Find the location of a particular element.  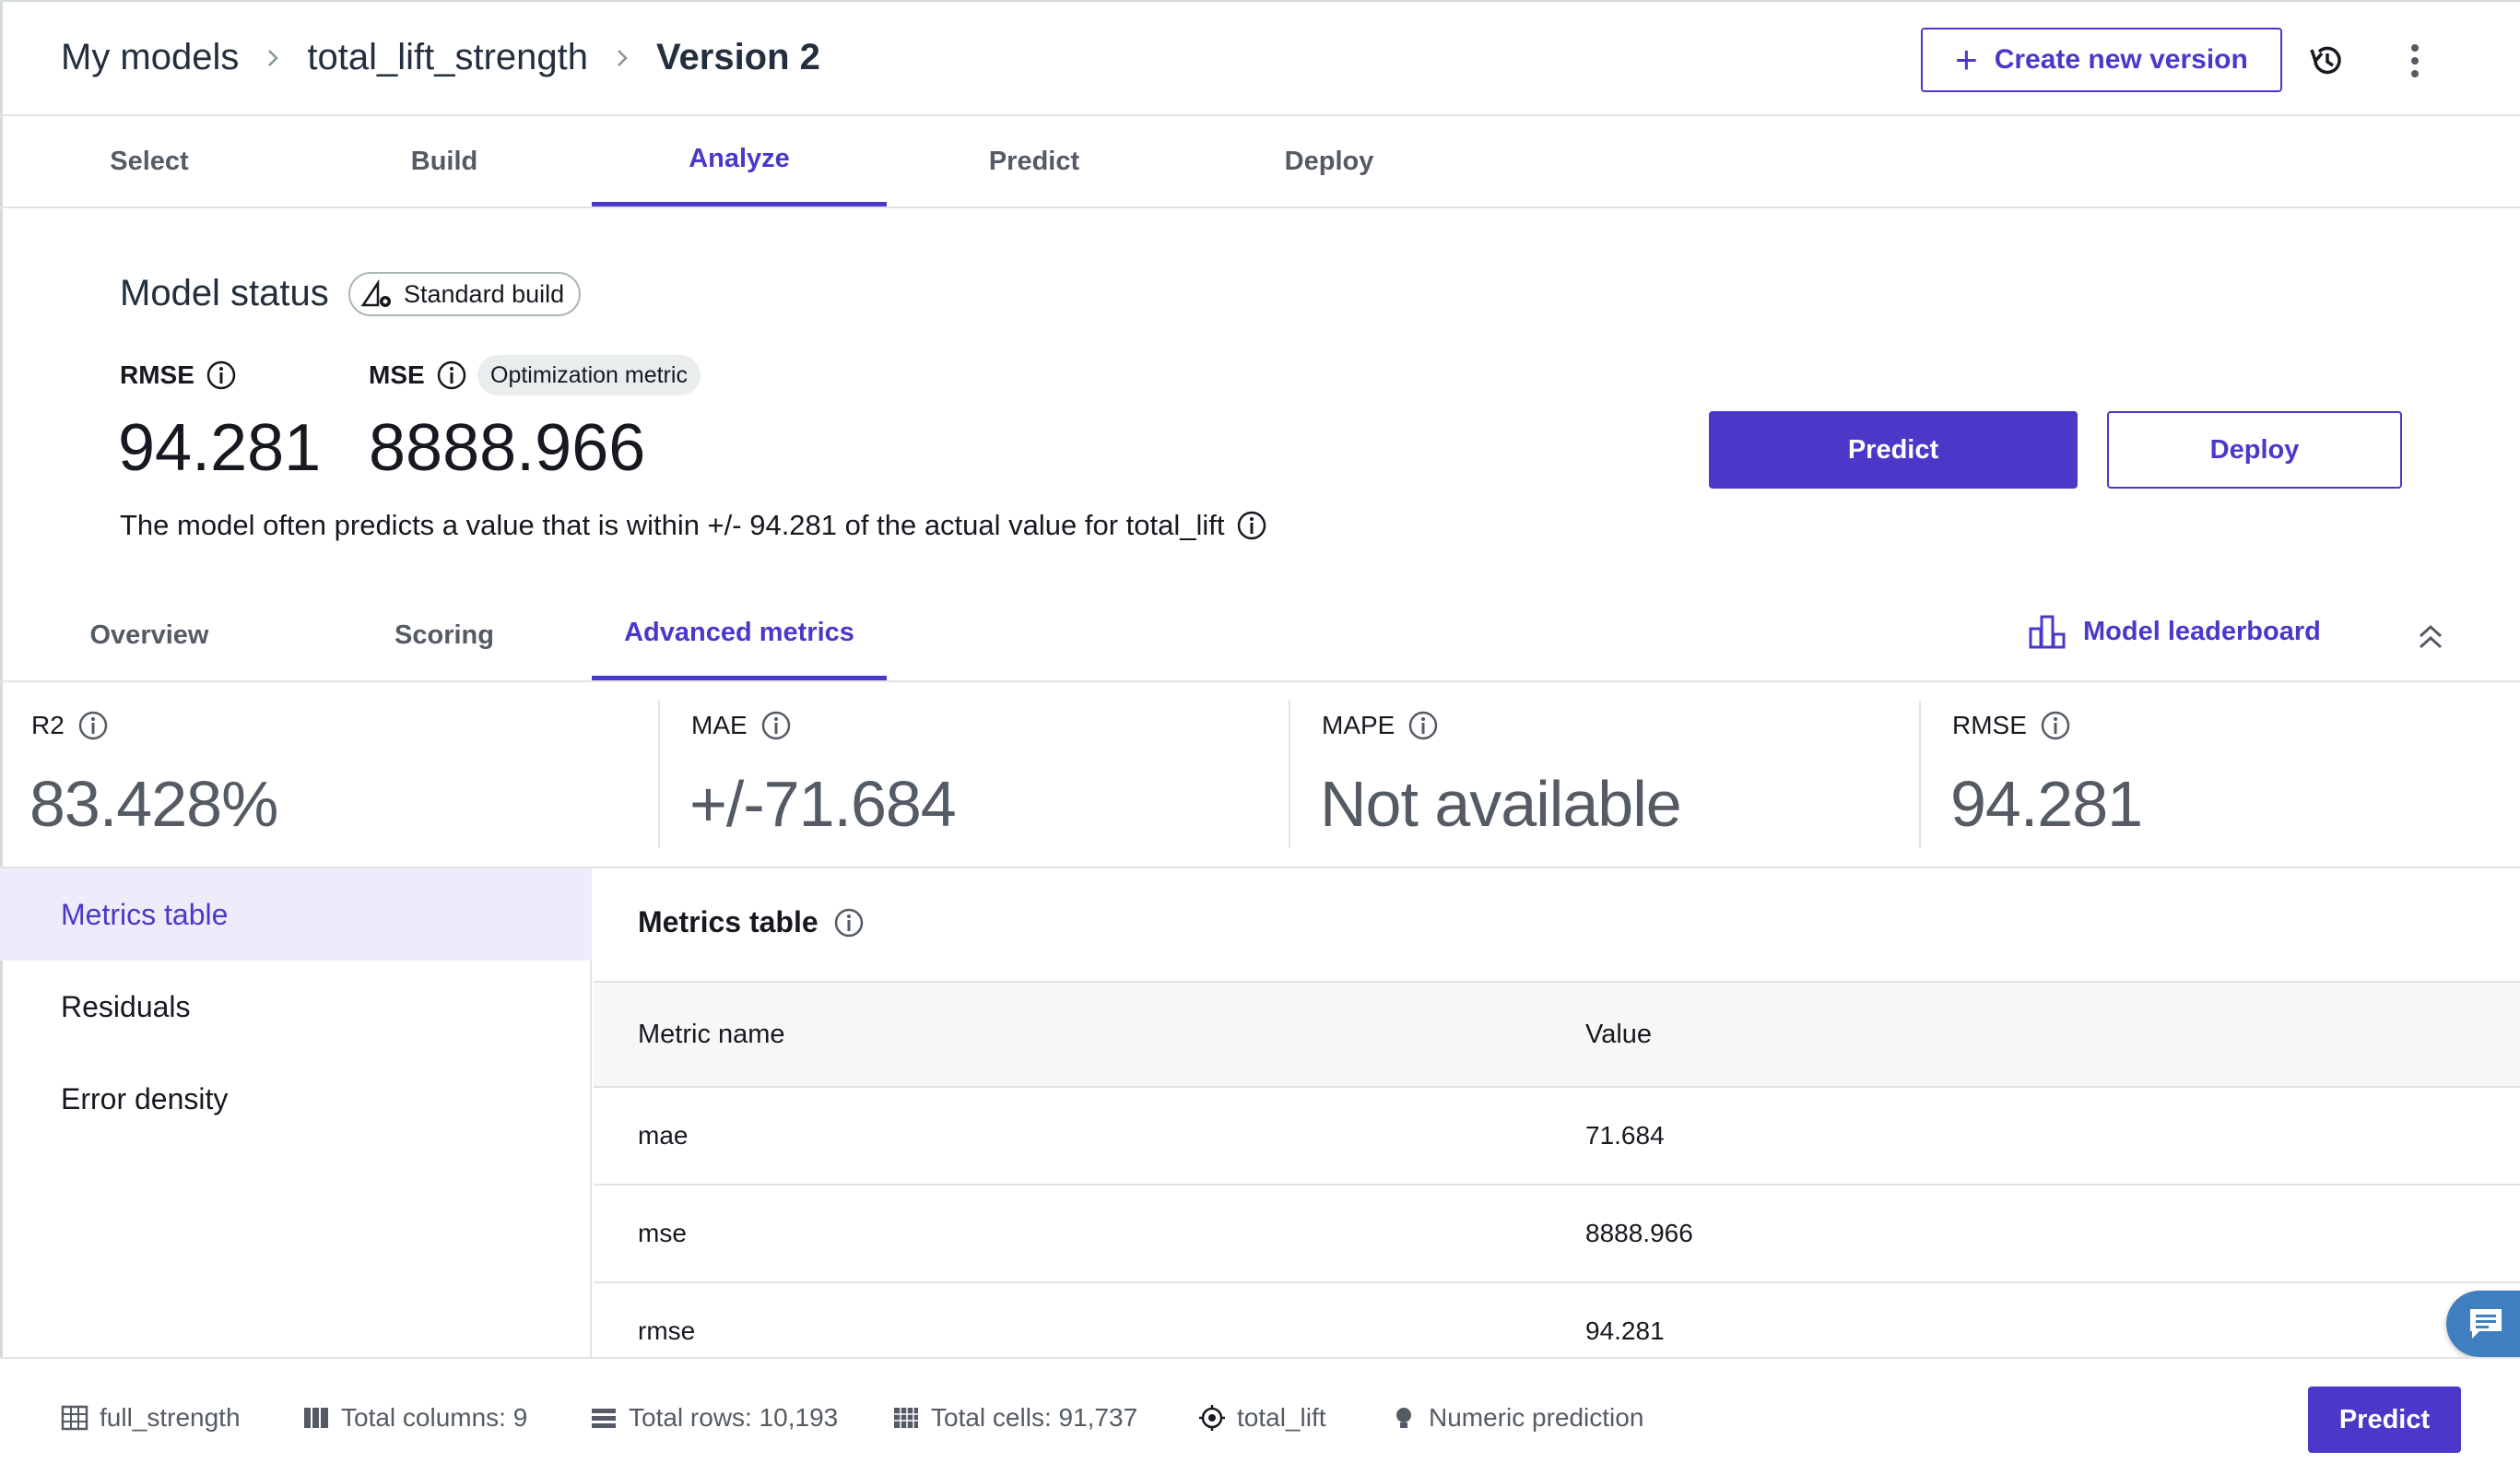

mape-label-text: MAPE is located at coordinates (1358, 725).